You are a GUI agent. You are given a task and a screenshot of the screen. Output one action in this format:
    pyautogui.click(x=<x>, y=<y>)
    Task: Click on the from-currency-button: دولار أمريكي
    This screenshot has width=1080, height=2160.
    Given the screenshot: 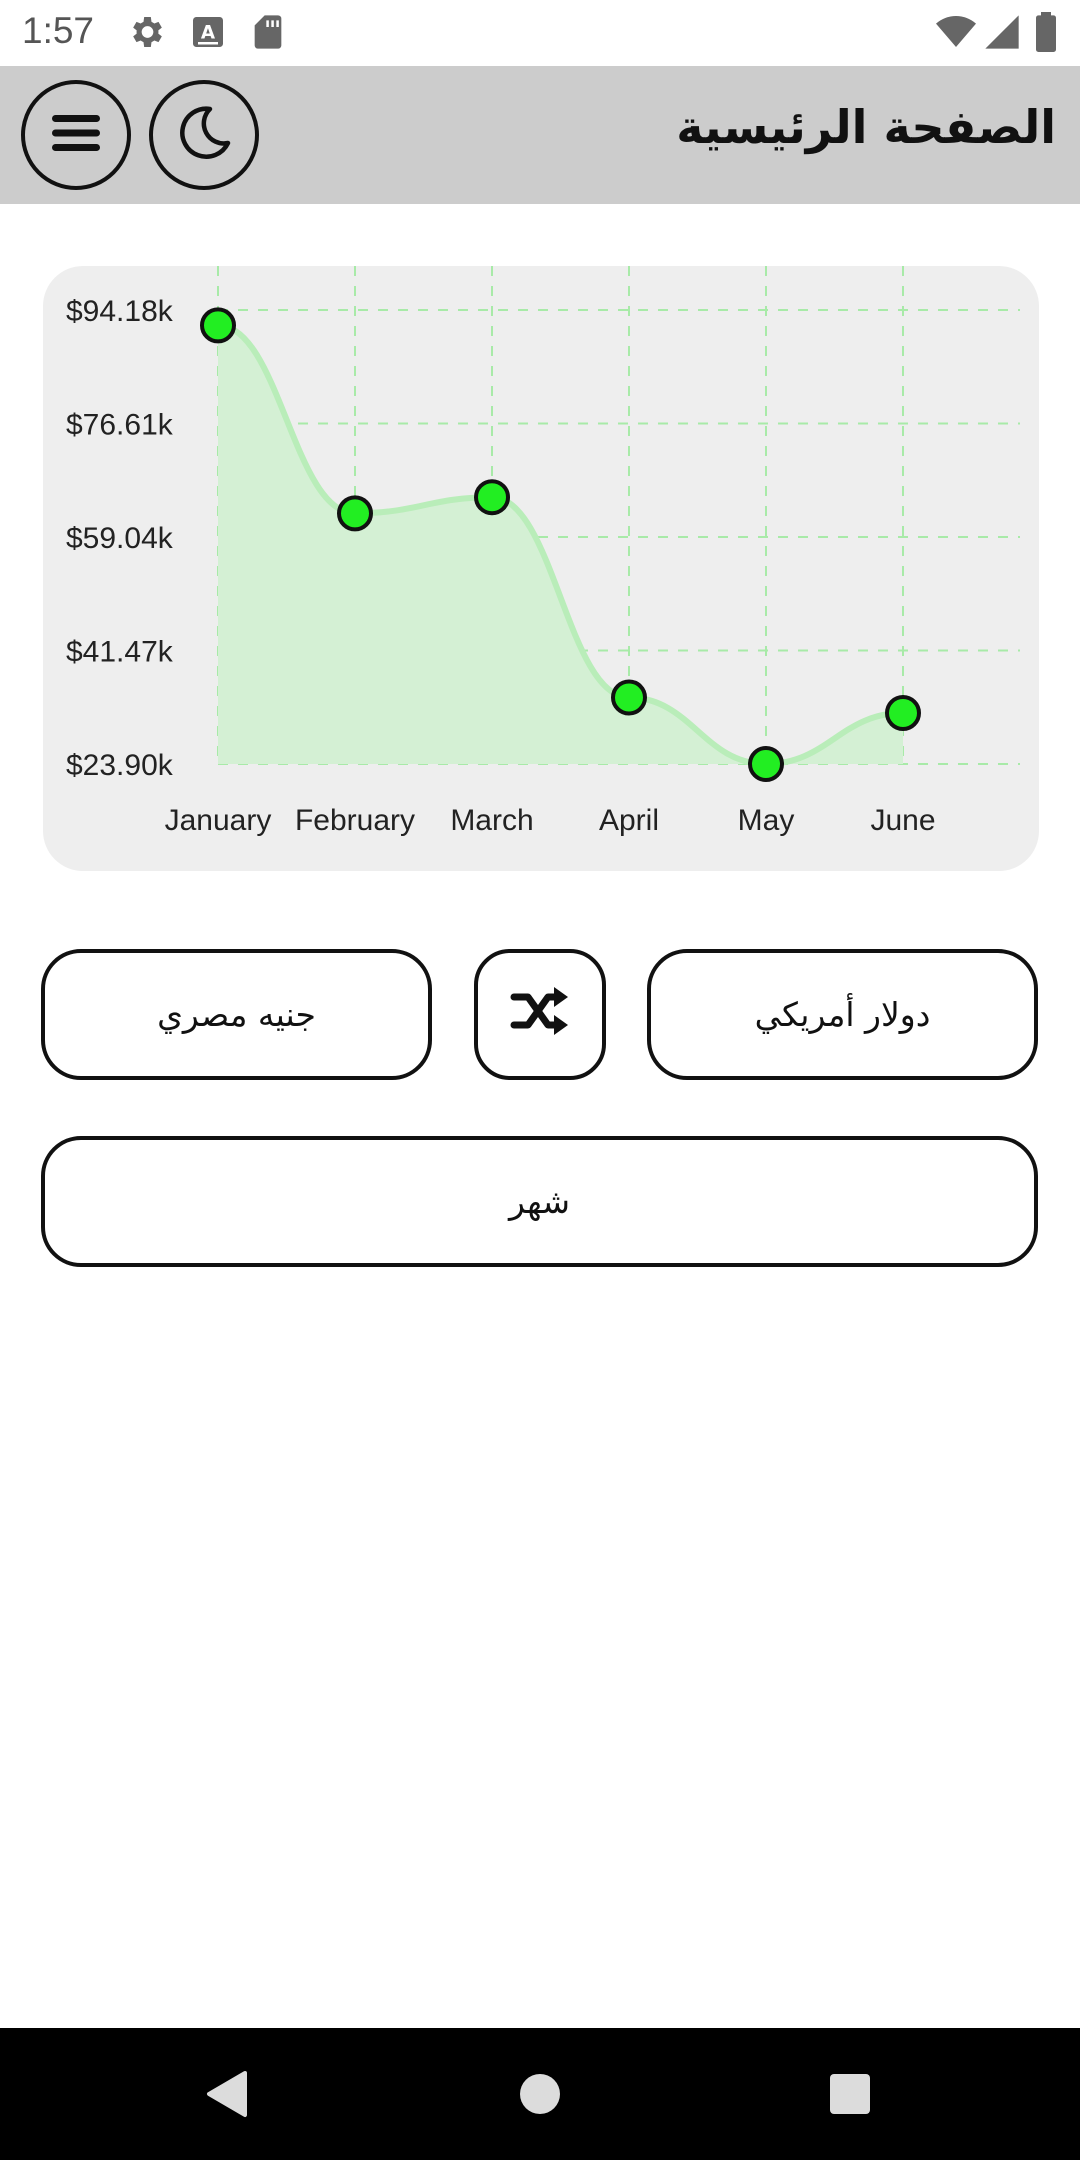 What is the action you would take?
    pyautogui.click(x=842, y=1014)
    